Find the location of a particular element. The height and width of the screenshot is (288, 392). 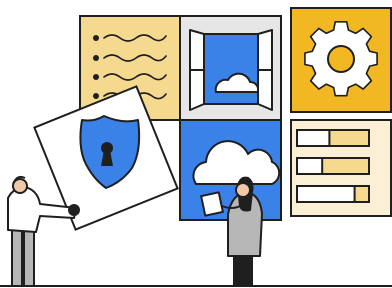

progress-bars-icon is located at coordinates (333, 166).